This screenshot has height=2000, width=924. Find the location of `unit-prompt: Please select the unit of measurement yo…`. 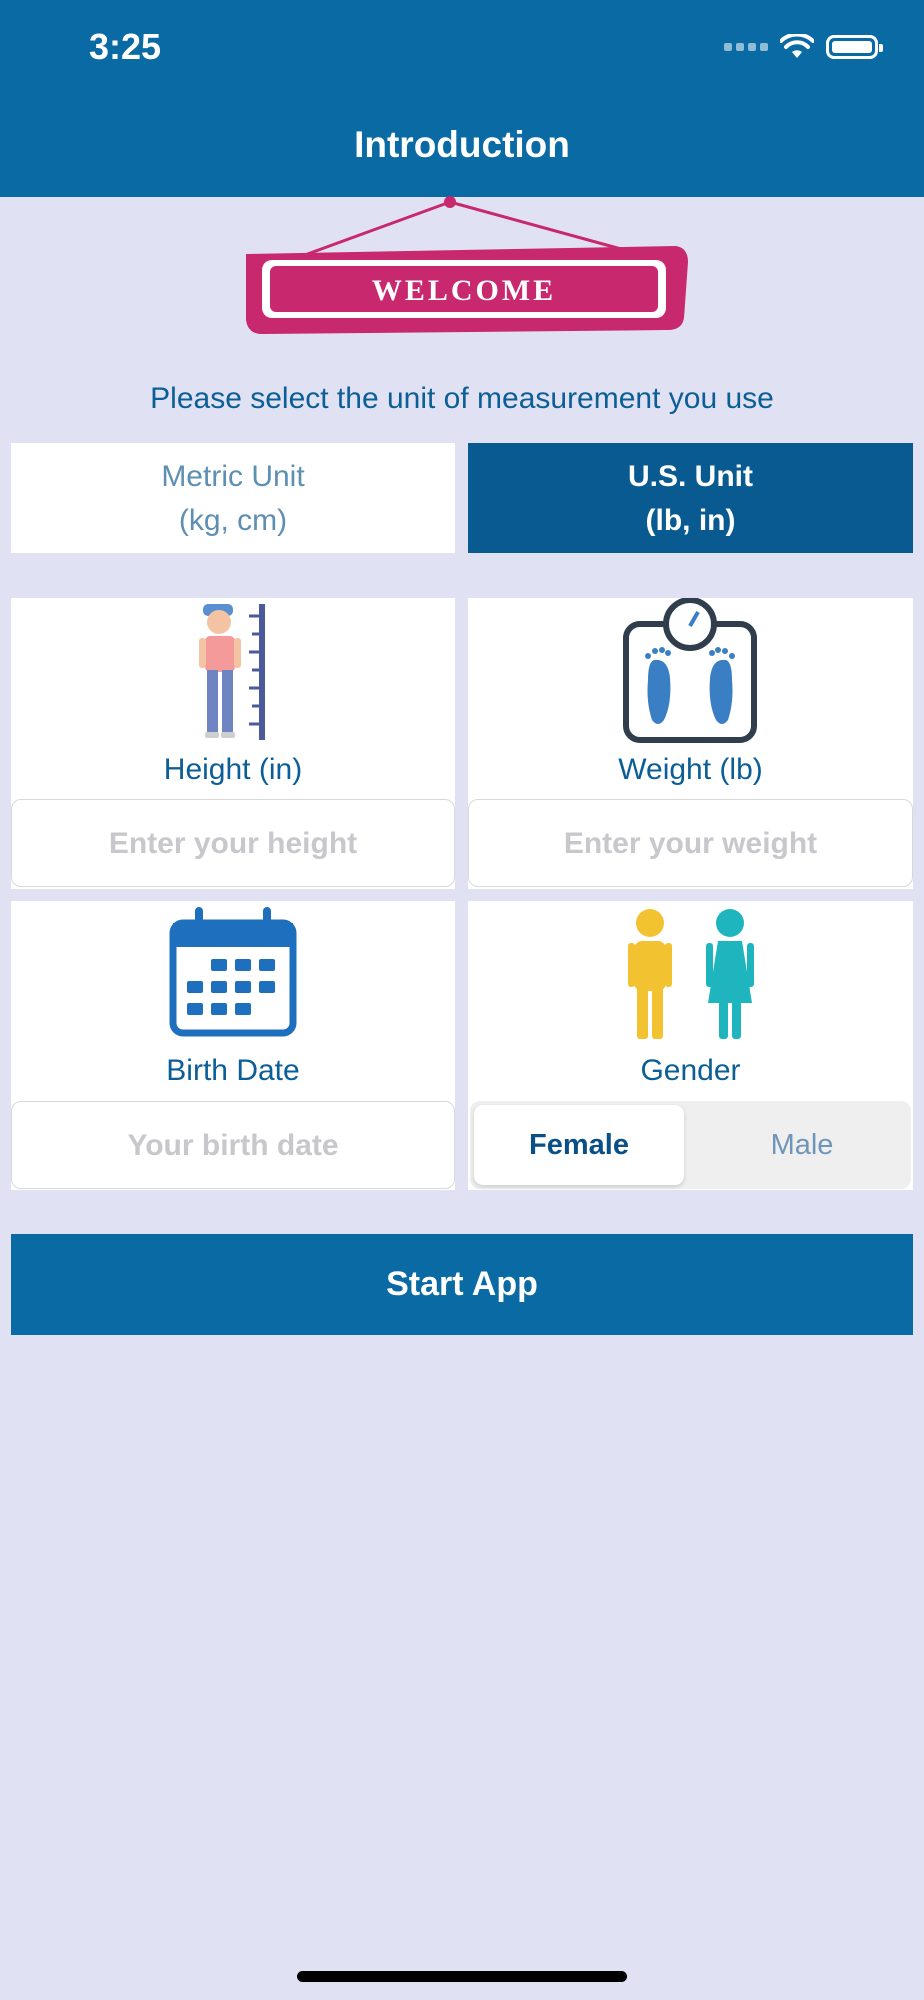

unit-prompt: Please select the unit of measurement yo… is located at coordinates (462, 398).